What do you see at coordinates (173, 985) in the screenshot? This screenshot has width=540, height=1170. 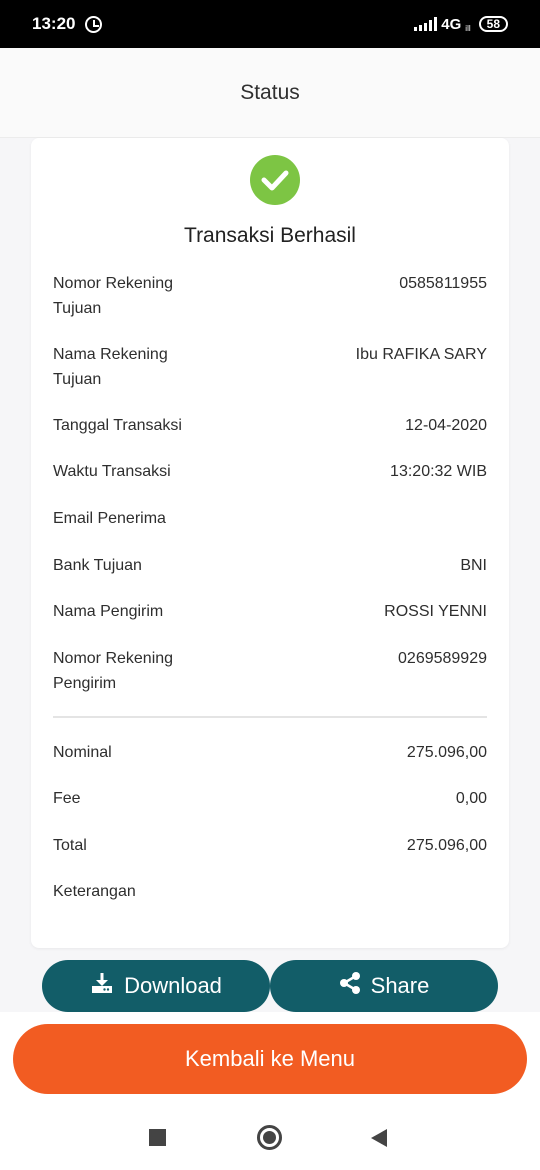 I see `download-label: Download` at bounding box center [173, 985].